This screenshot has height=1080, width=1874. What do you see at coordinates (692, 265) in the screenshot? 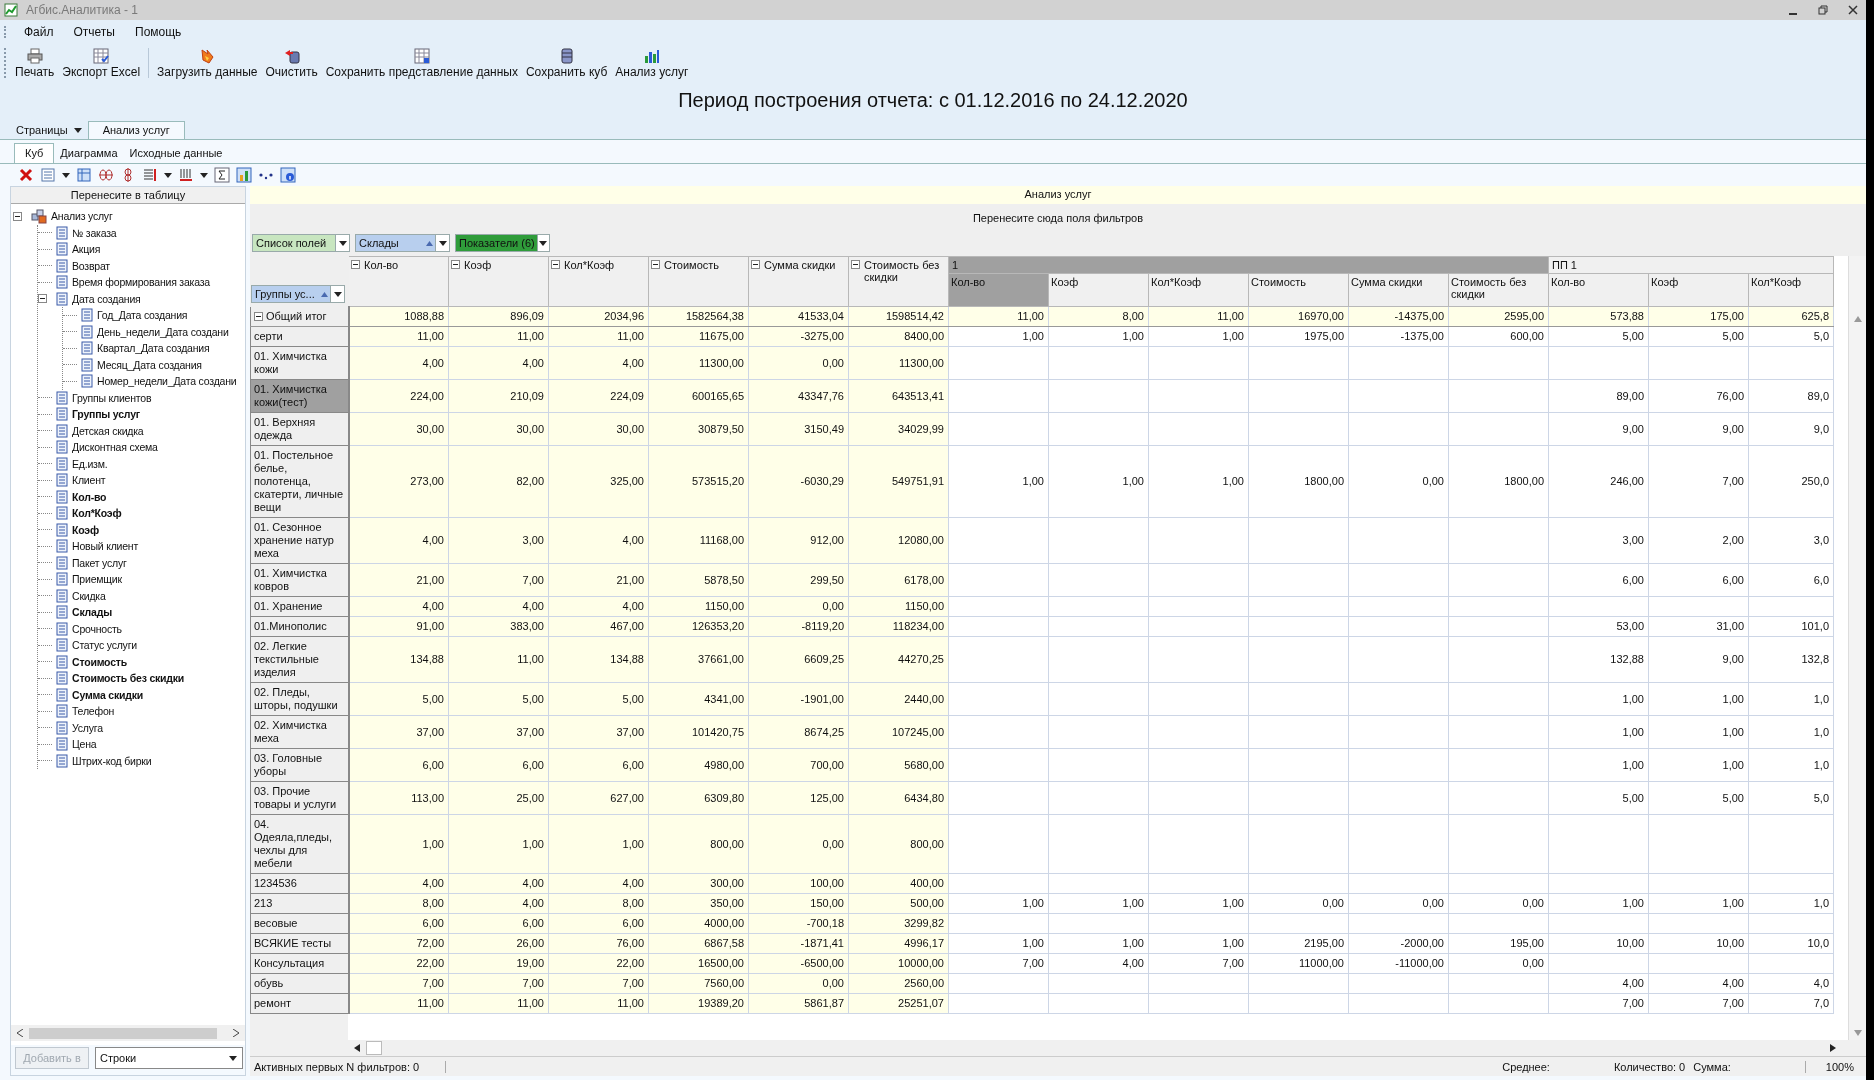
I see `column-header: Стоимость` at bounding box center [692, 265].